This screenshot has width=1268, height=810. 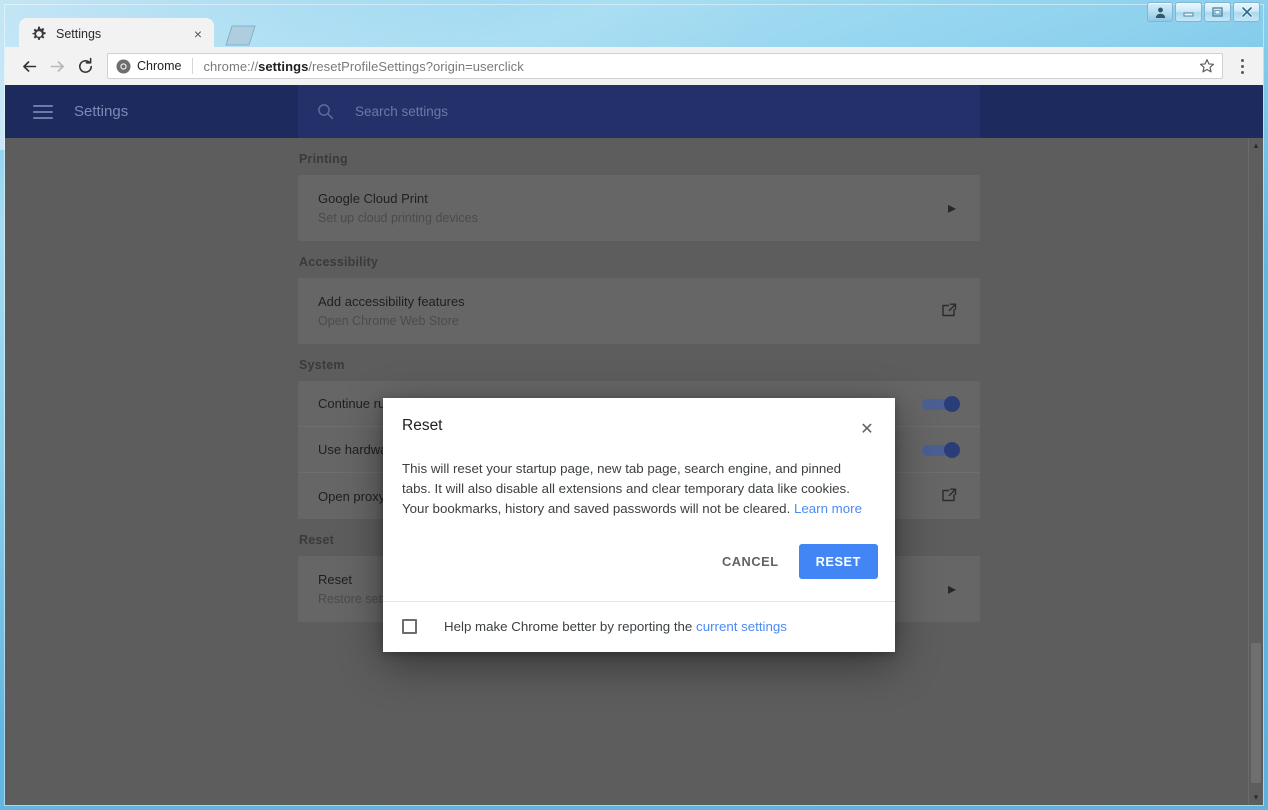 I want to click on reload-button, so click(x=85, y=66).